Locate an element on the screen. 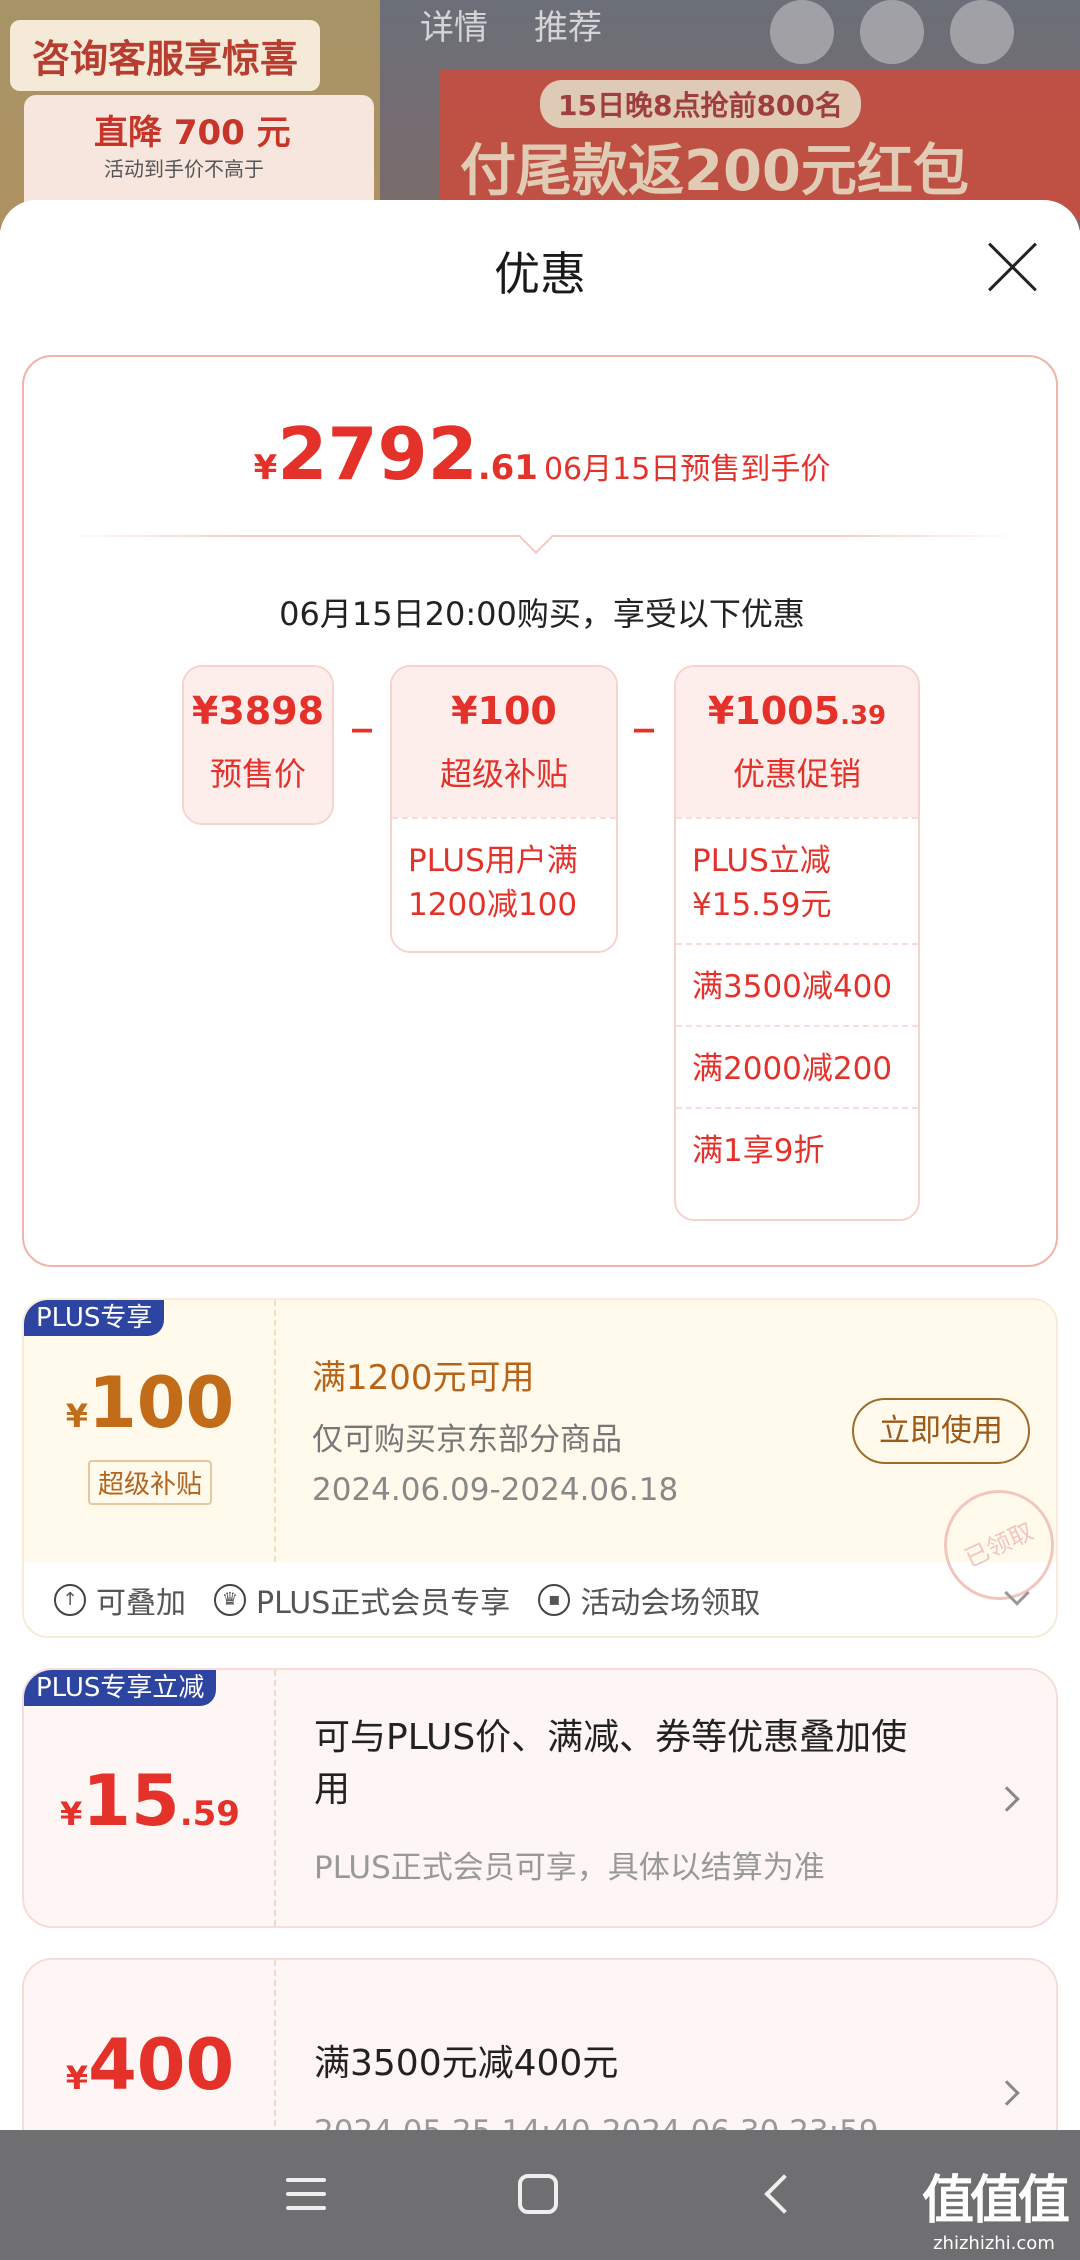 The height and width of the screenshot is (2260, 1080). coupon-amount: ¥100 is located at coordinates (150, 1403).